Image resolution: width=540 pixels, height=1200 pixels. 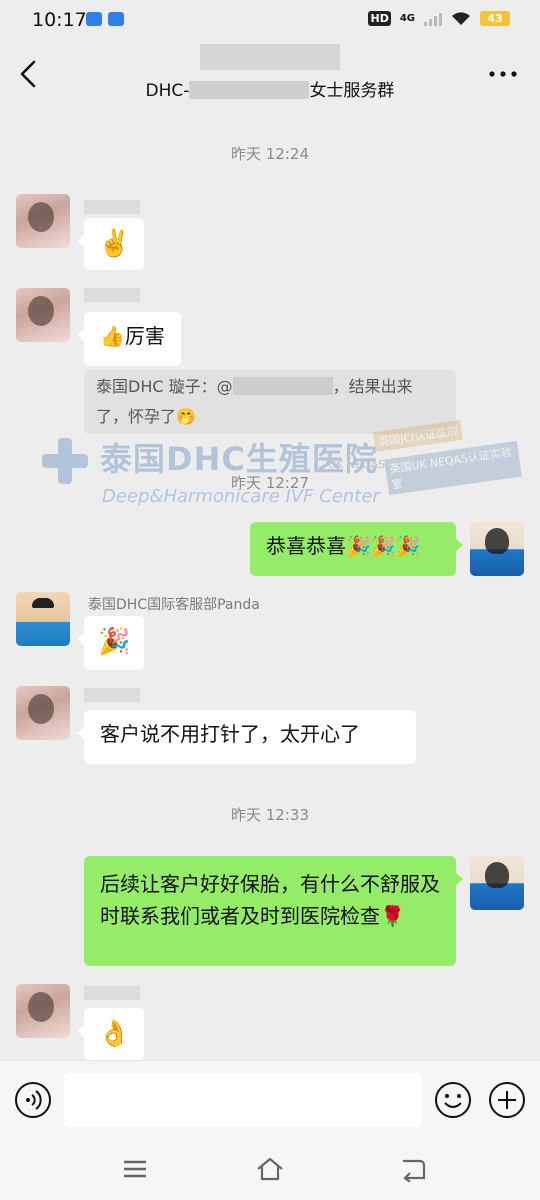 I want to click on home-icon, so click(x=270, y=1169).